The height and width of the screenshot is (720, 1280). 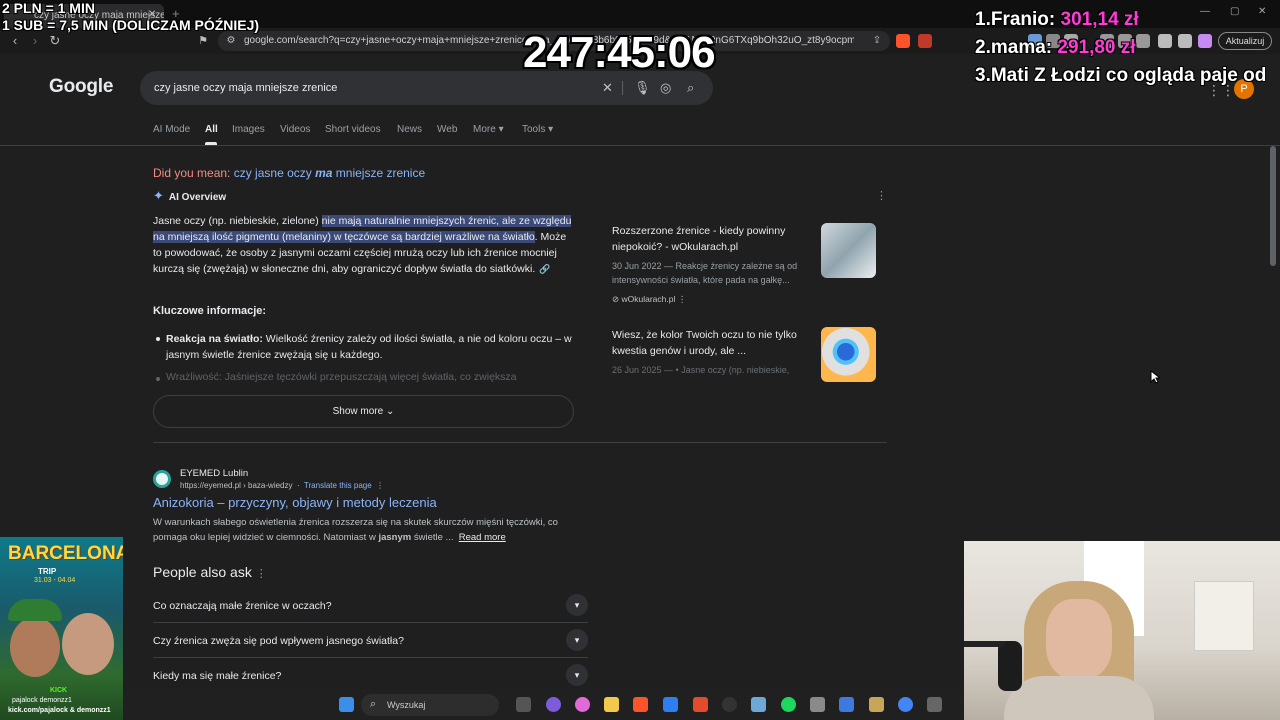 What do you see at coordinates (817, 704) in the screenshot?
I see `calculator-icon` at bounding box center [817, 704].